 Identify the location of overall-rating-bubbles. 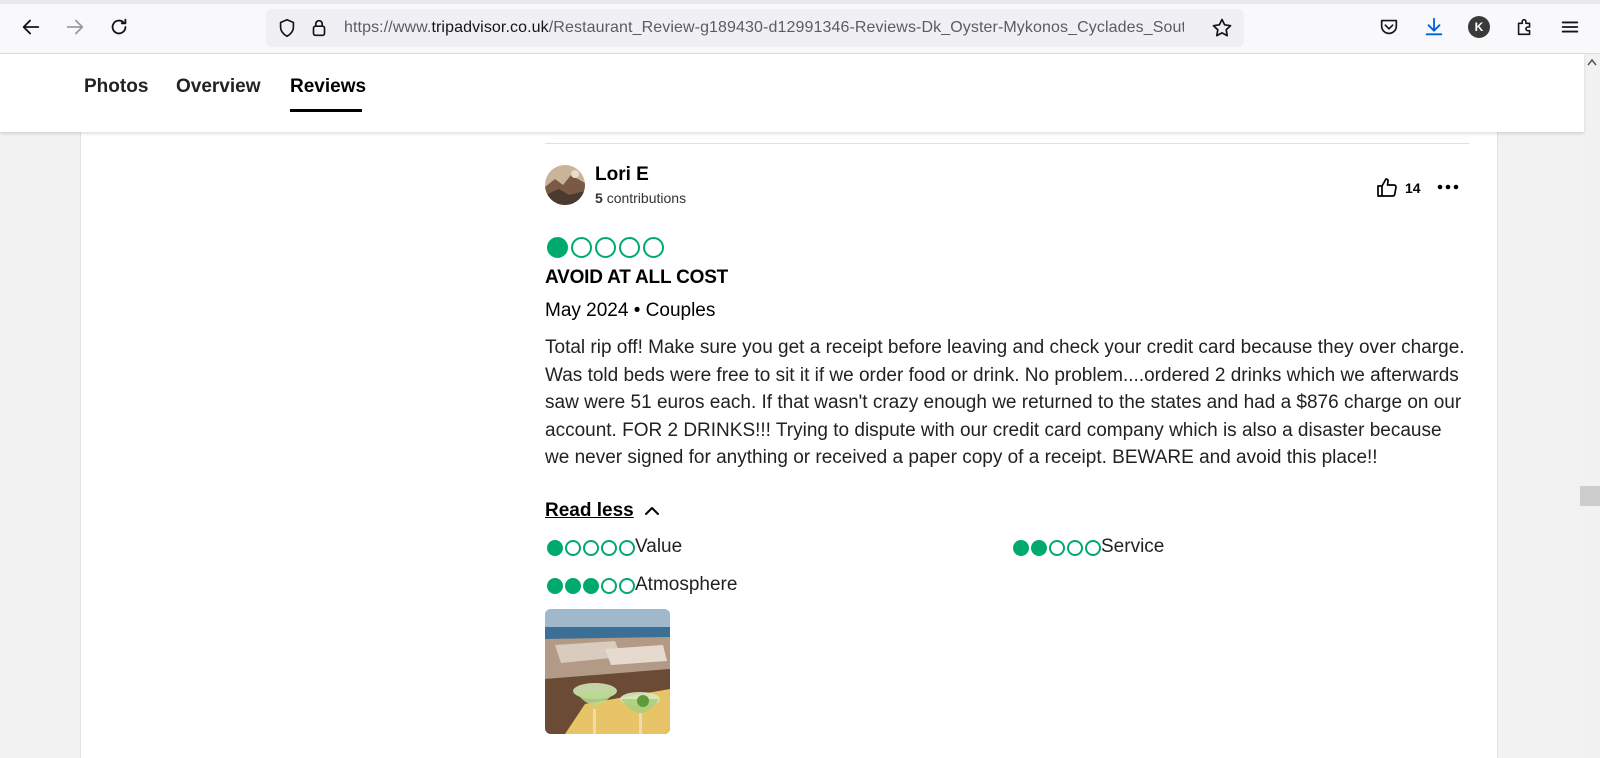
(605, 247).